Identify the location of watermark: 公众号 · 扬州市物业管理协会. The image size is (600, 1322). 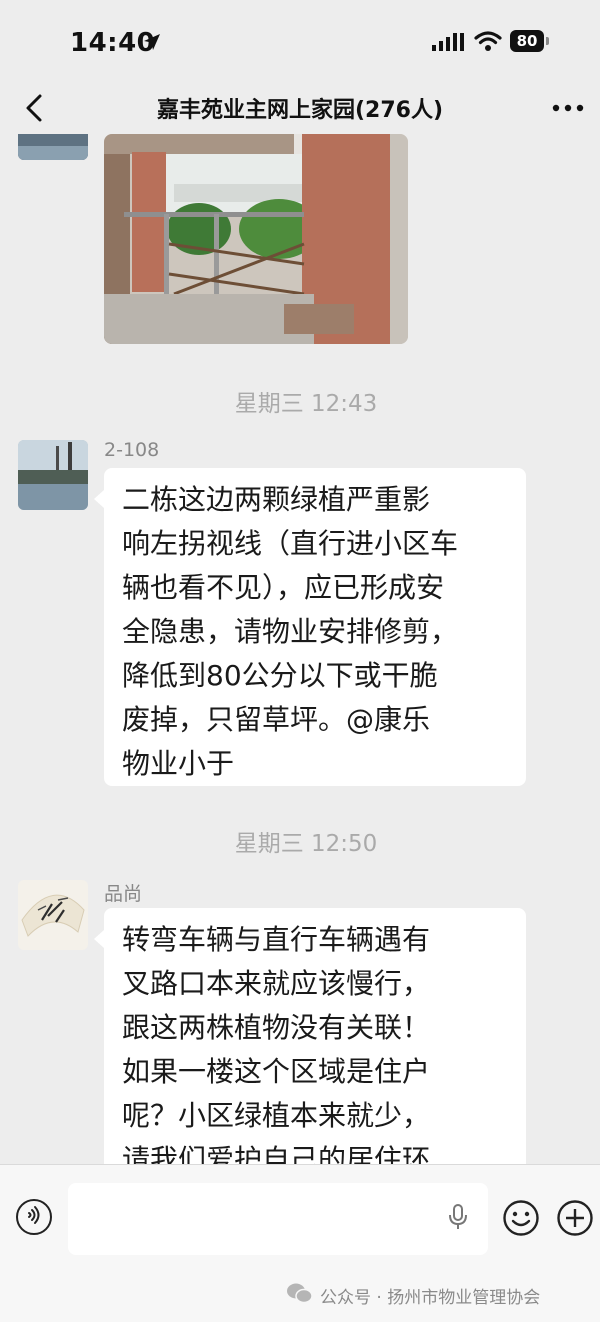
(300, 1293).